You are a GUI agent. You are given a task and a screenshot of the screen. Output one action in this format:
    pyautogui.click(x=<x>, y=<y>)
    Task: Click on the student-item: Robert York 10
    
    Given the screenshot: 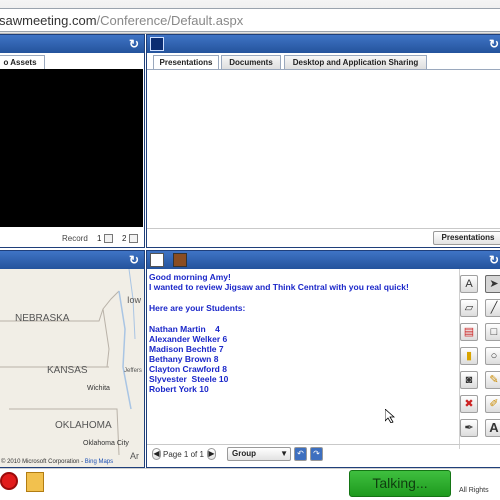 What is the action you would take?
    pyautogui.click(x=179, y=389)
    